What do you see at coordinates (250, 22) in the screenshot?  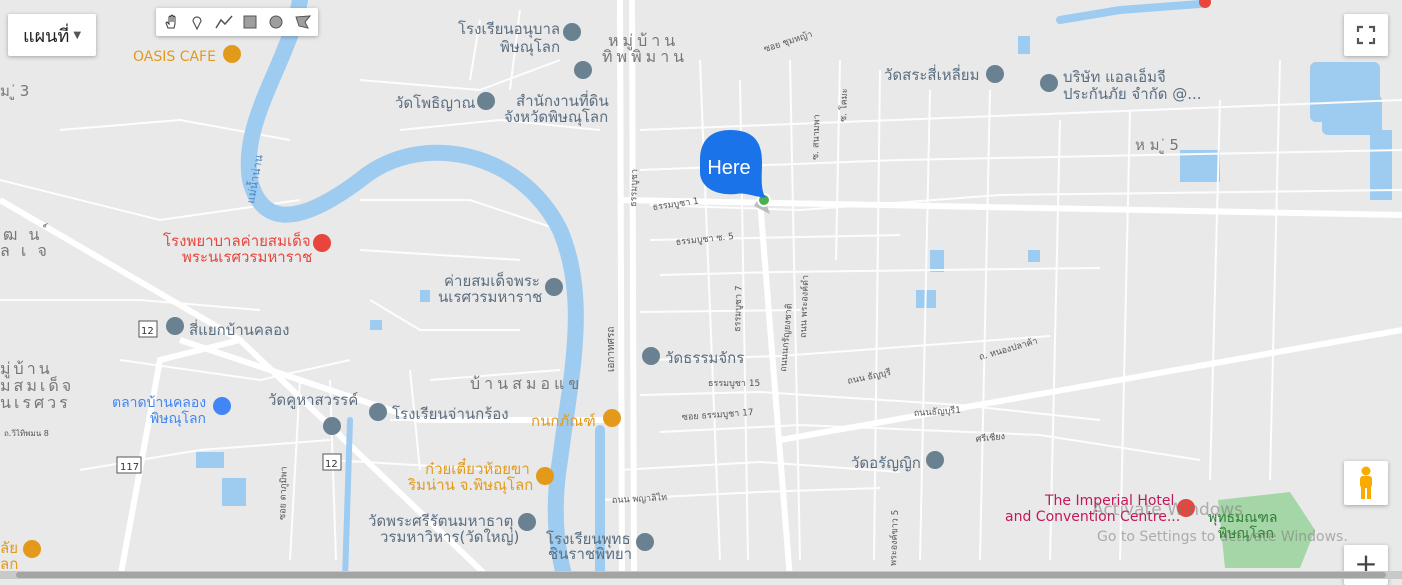 I see `rectangle-icon` at bounding box center [250, 22].